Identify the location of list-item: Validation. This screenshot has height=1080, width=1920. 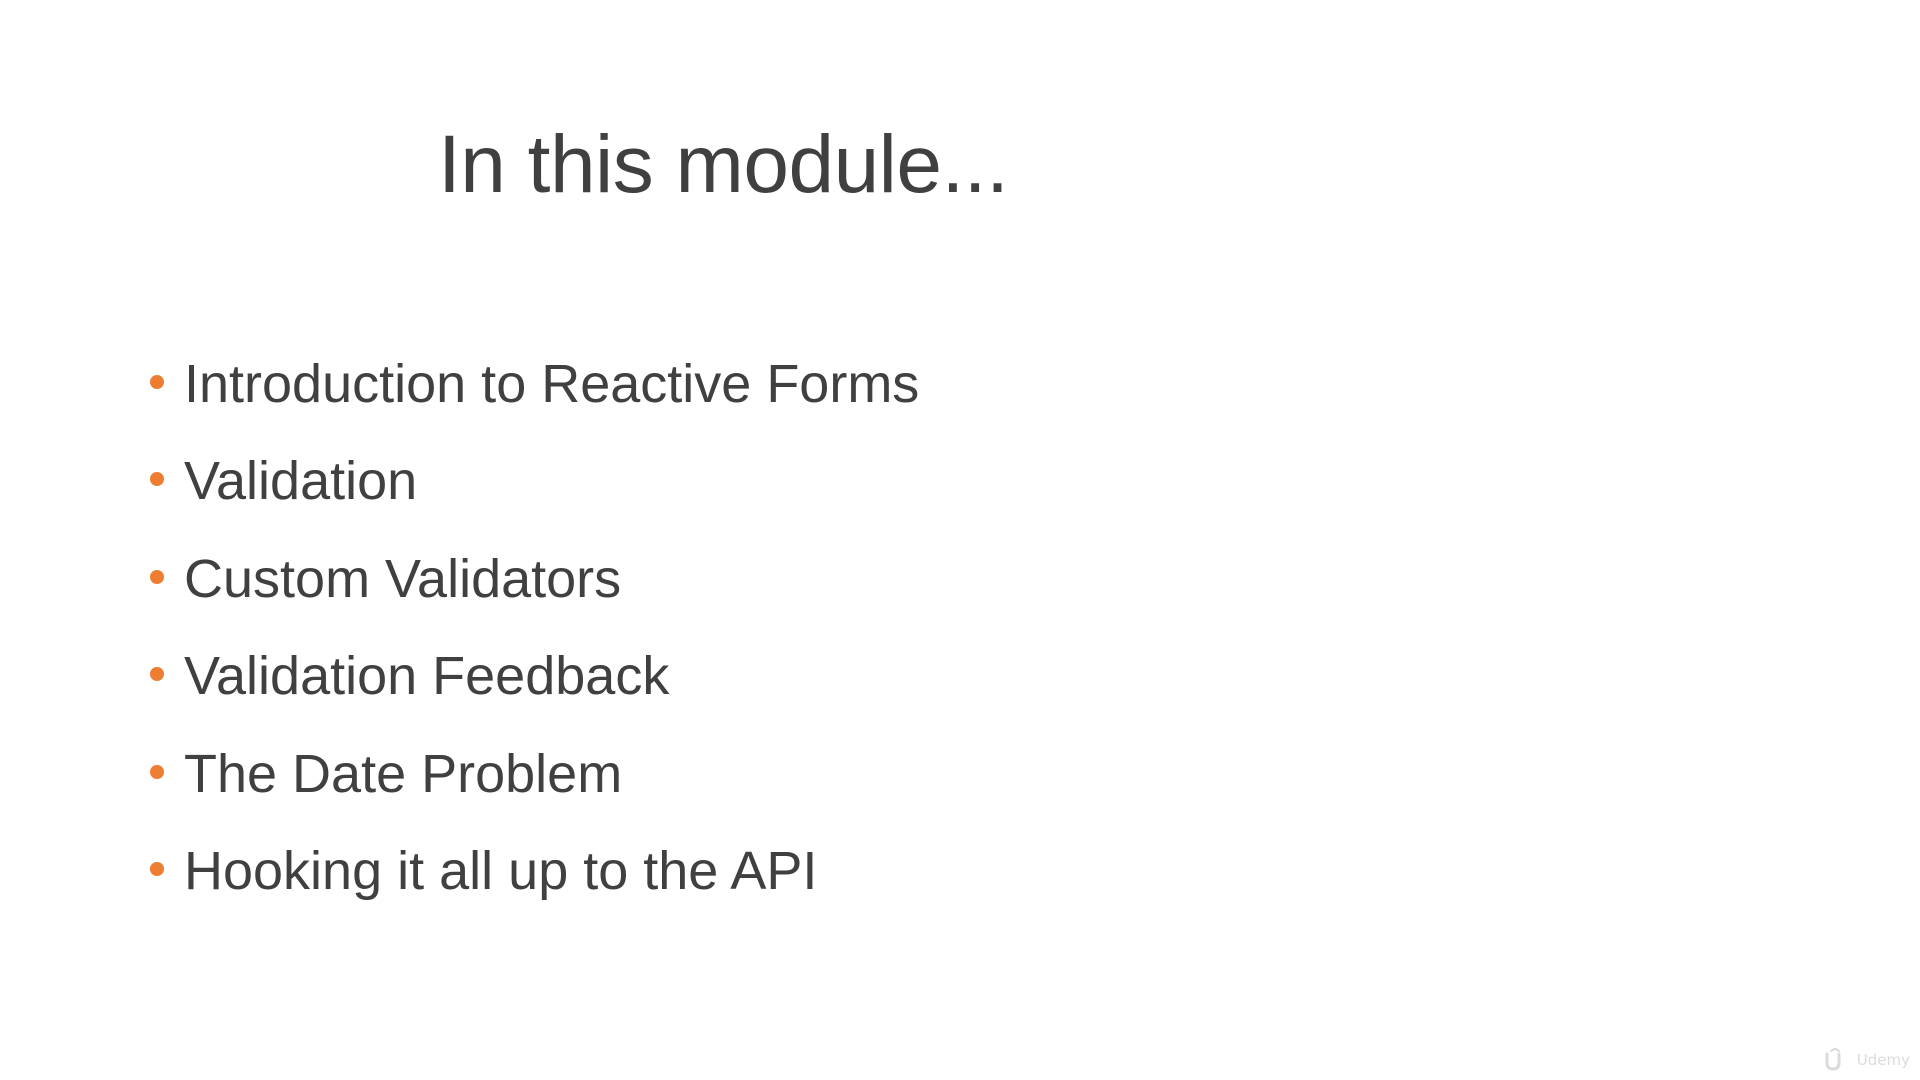
(534, 482).